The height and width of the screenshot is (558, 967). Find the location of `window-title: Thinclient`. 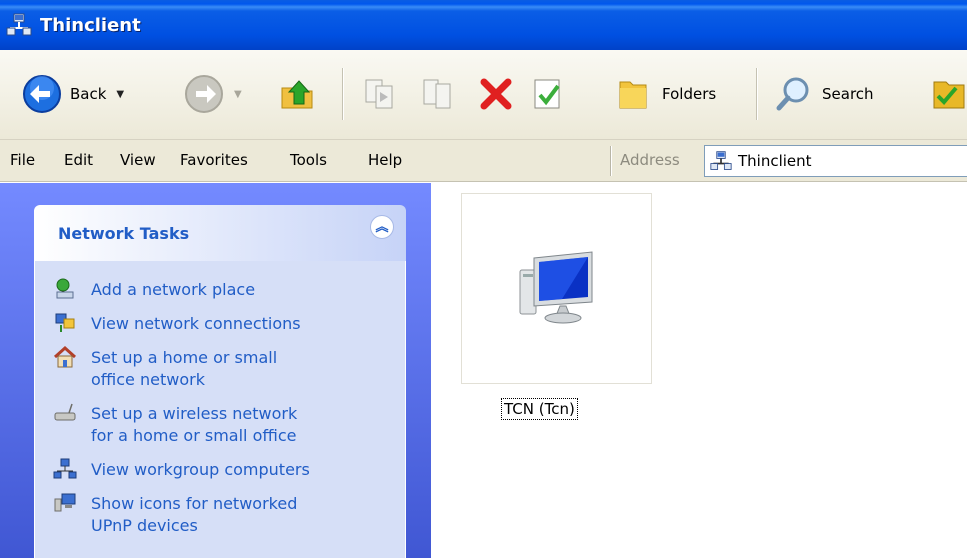

window-title: Thinclient is located at coordinates (90, 25).